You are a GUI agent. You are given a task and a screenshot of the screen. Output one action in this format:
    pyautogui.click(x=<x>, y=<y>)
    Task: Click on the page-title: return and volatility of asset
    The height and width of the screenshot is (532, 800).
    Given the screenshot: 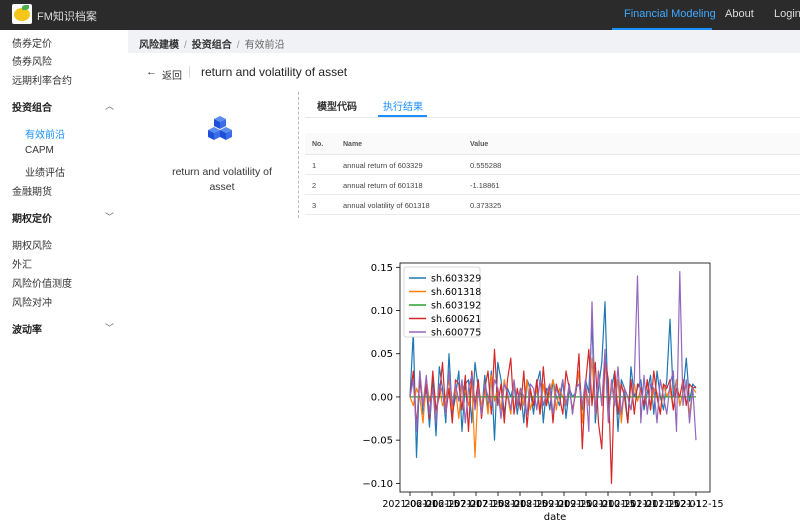 What is the action you would take?
    pyautogui.click(x=274, y=72)
    